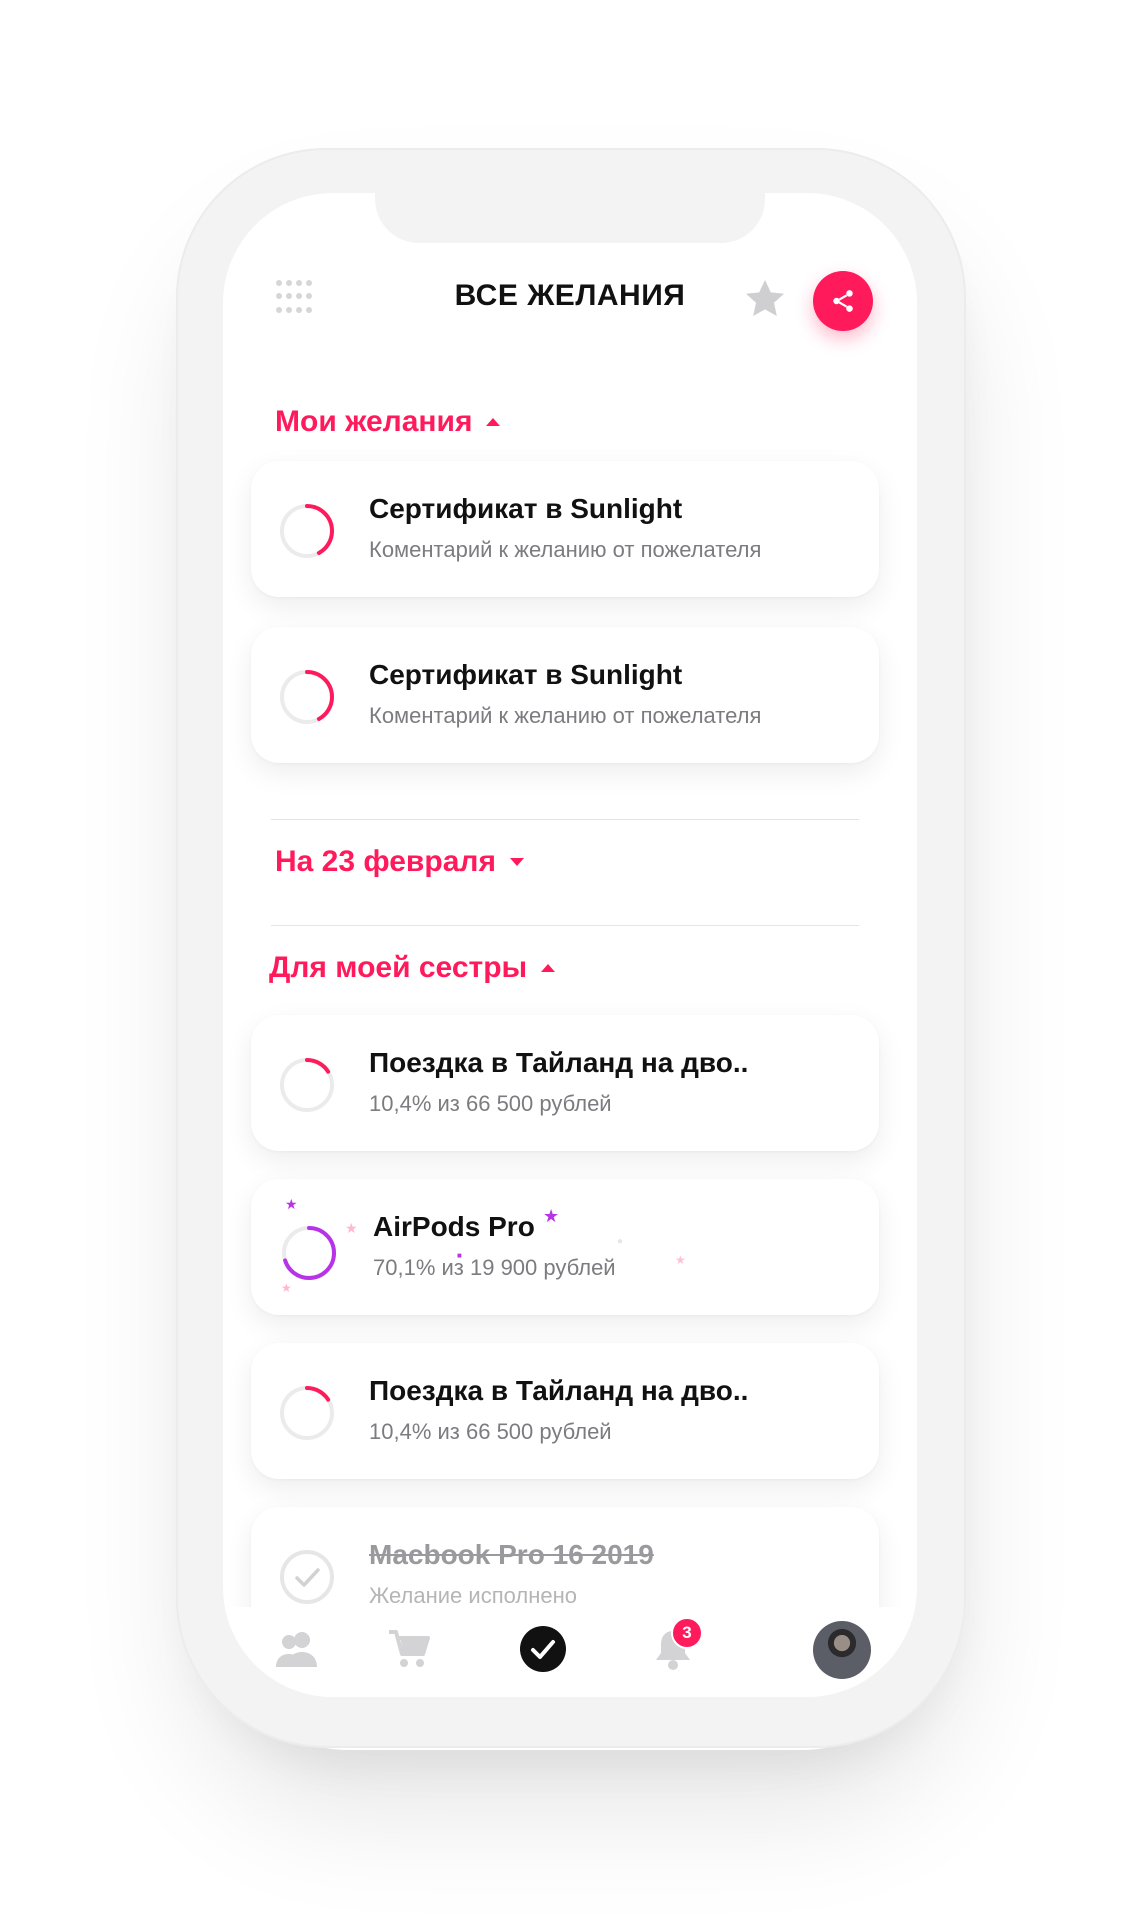 This screenshot has width=1148, height=1914. What do you see at coordinates (570, 1652) in the screenshot?
I see `bottom-tab-bar: 3` at bounding box center [570, 1652].